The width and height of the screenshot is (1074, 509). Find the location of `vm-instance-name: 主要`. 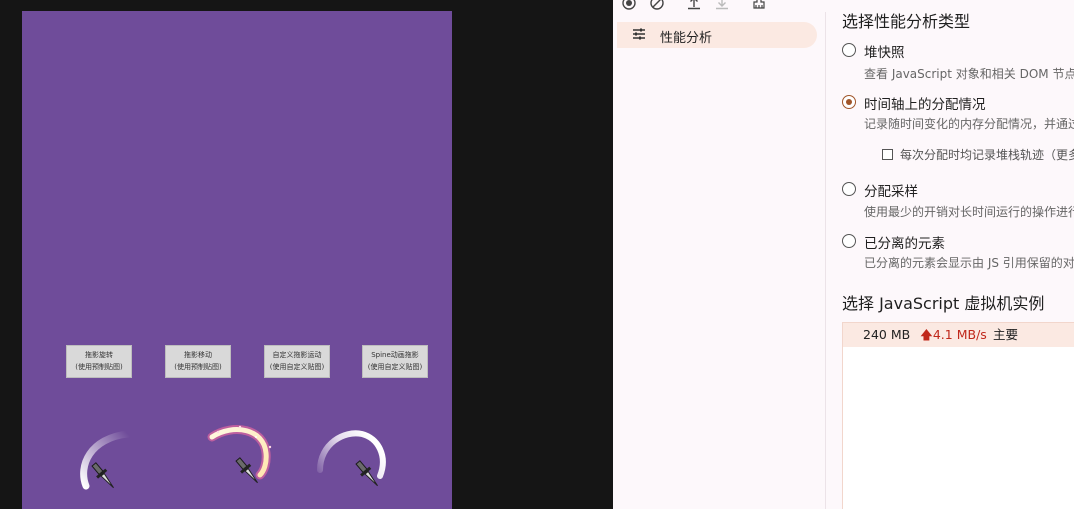

vm-instance-name: 主要 is located at coordinates (1006, 334).